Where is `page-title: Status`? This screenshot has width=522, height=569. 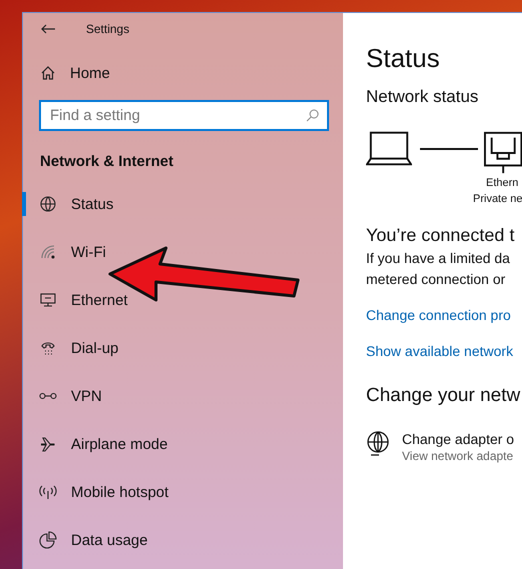
page-title: Status is located at coordinates (403, 58).